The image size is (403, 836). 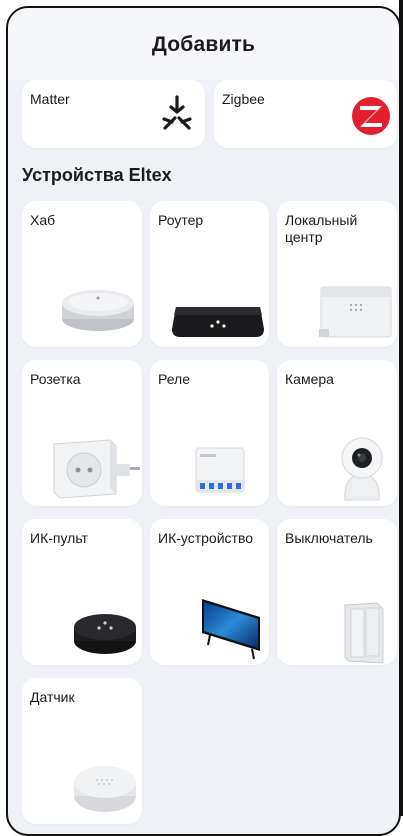 What do you see at coordinates (105, 789) in the screenshot?
I see `sensor-image` at bounding box center [105, 789].